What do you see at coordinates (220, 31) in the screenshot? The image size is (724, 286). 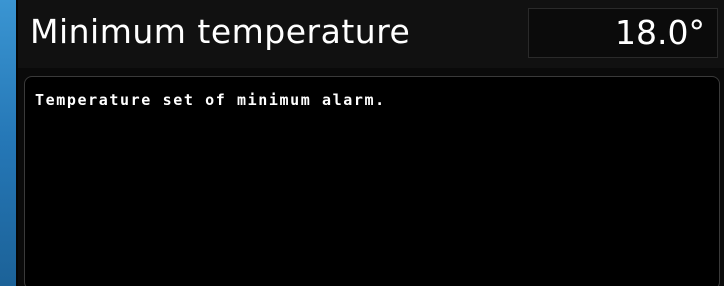 I see `parameter-title: Minimum temperature` at bounding box center [220, 31].